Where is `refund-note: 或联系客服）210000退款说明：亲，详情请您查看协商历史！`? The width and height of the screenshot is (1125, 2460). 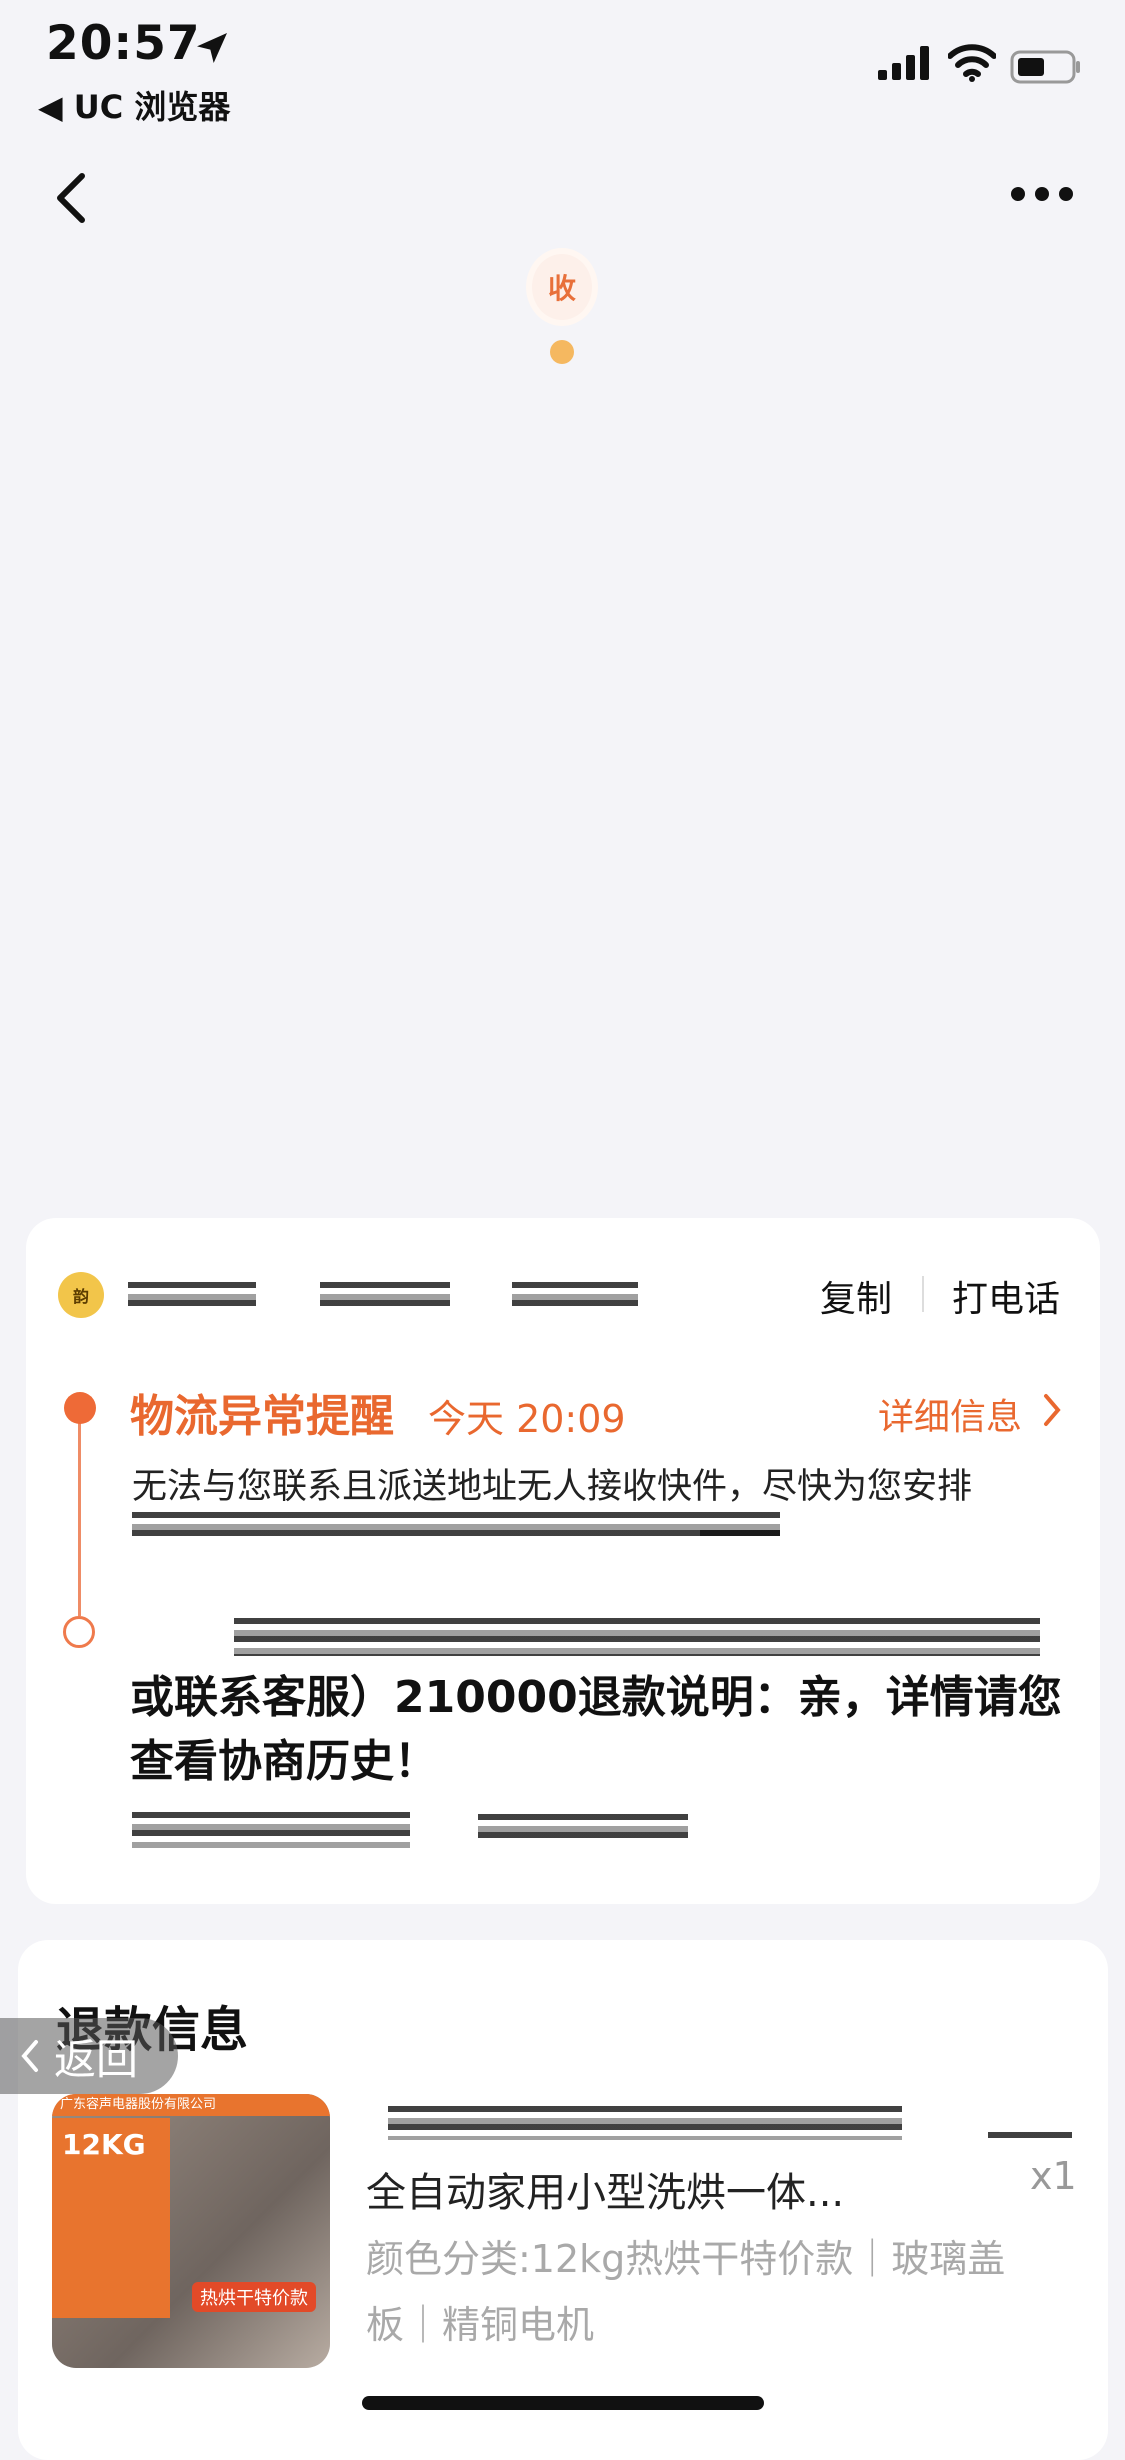
refund-note: 或联系客服）210000退款说明：亲，详情请您查看协商历史！ is located at coordinates (596, 1729).